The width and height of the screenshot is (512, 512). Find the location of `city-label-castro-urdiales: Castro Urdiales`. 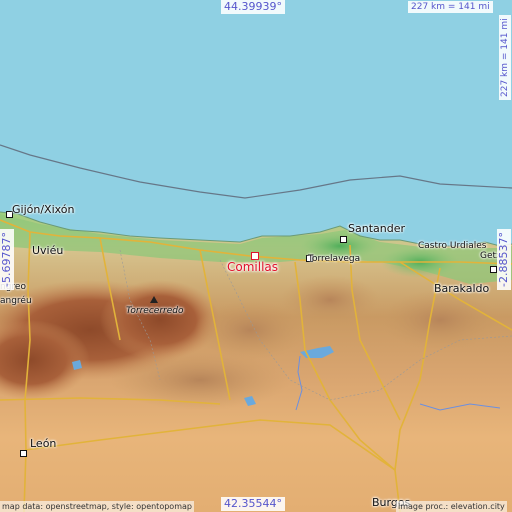

city-label-castro-urdiales: Castro Urdiales is located at coordinates (452, 246).